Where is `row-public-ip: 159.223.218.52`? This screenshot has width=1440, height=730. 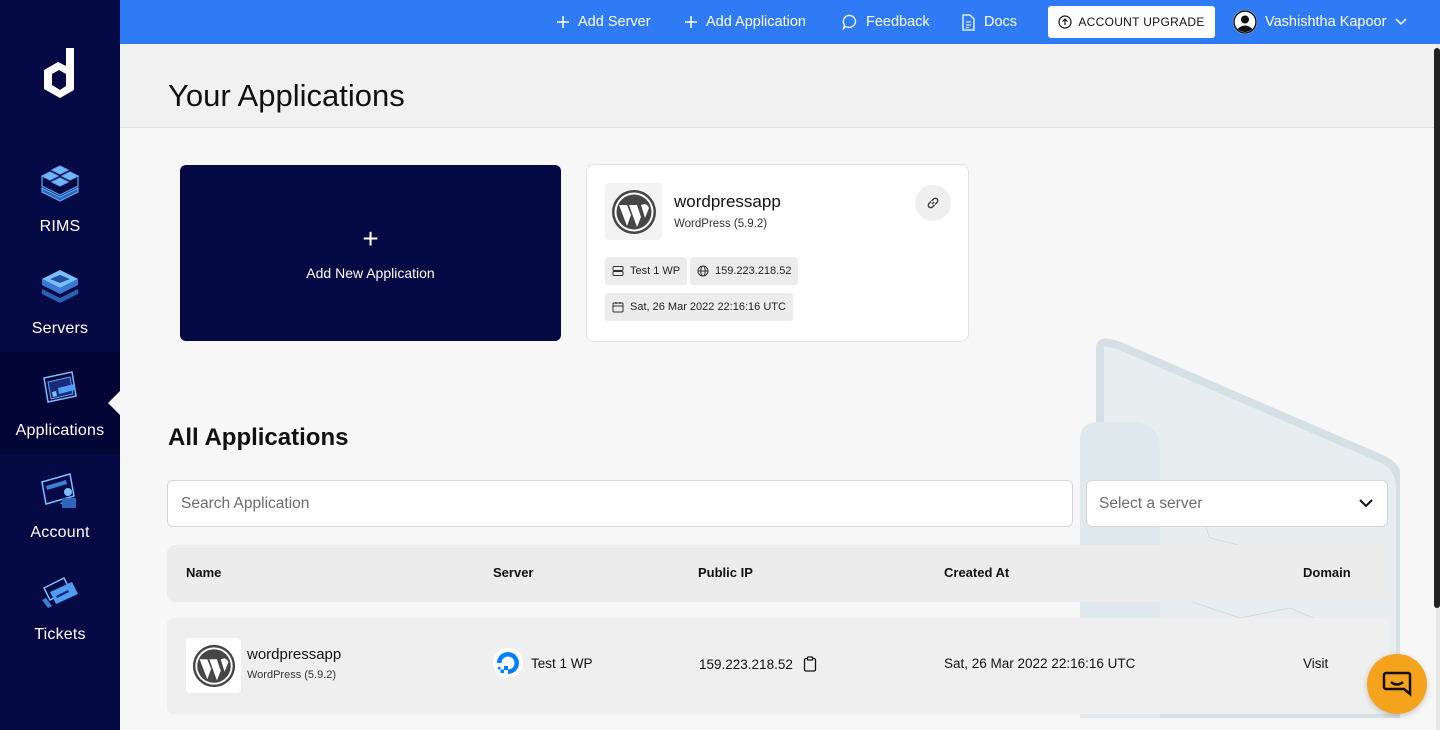 row-public-ip: 159.223.218.52 is located at coordinates (758, 664).